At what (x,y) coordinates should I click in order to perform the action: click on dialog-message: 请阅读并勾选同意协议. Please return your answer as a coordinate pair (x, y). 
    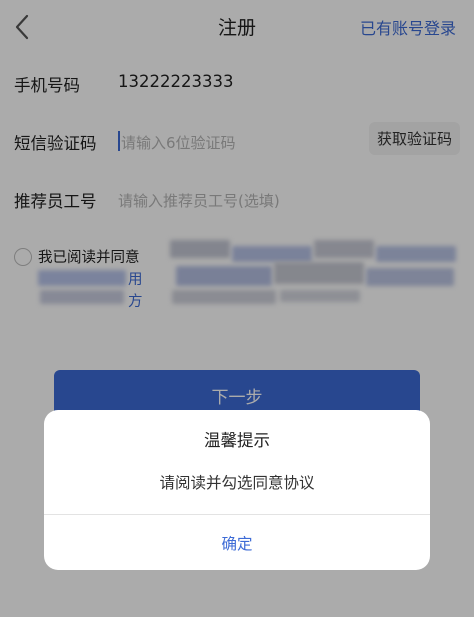
    Looking at the image, I should click on (237, 483).